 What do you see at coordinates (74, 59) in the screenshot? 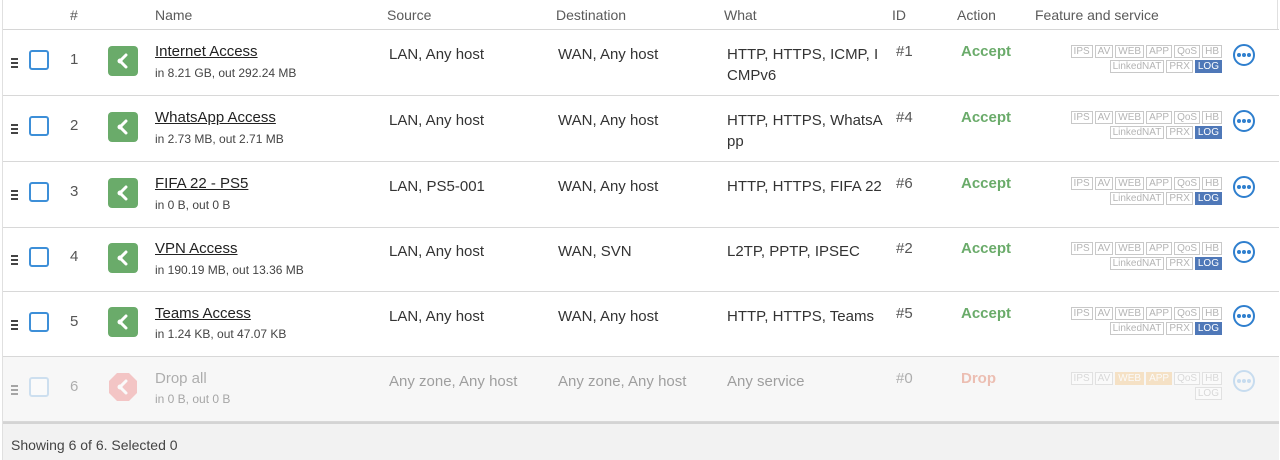
I see `rule-number: 1` at bounding box center [74, 59].